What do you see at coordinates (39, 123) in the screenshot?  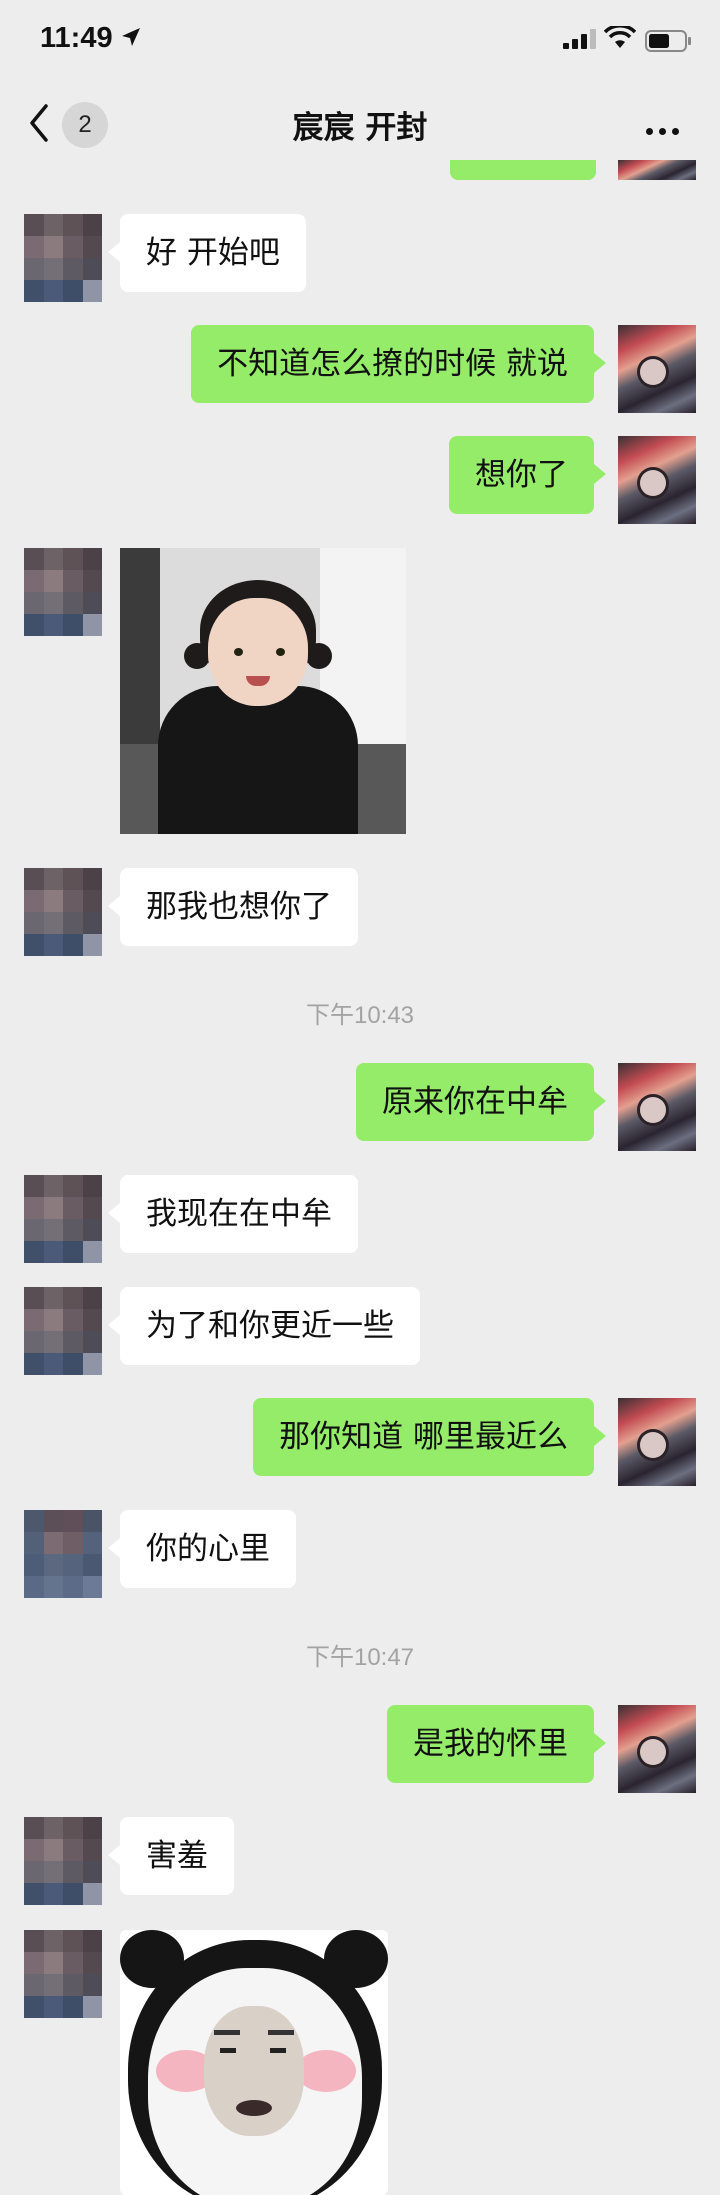 I see `back-chevron-icon` at bounding box center [39, 123].